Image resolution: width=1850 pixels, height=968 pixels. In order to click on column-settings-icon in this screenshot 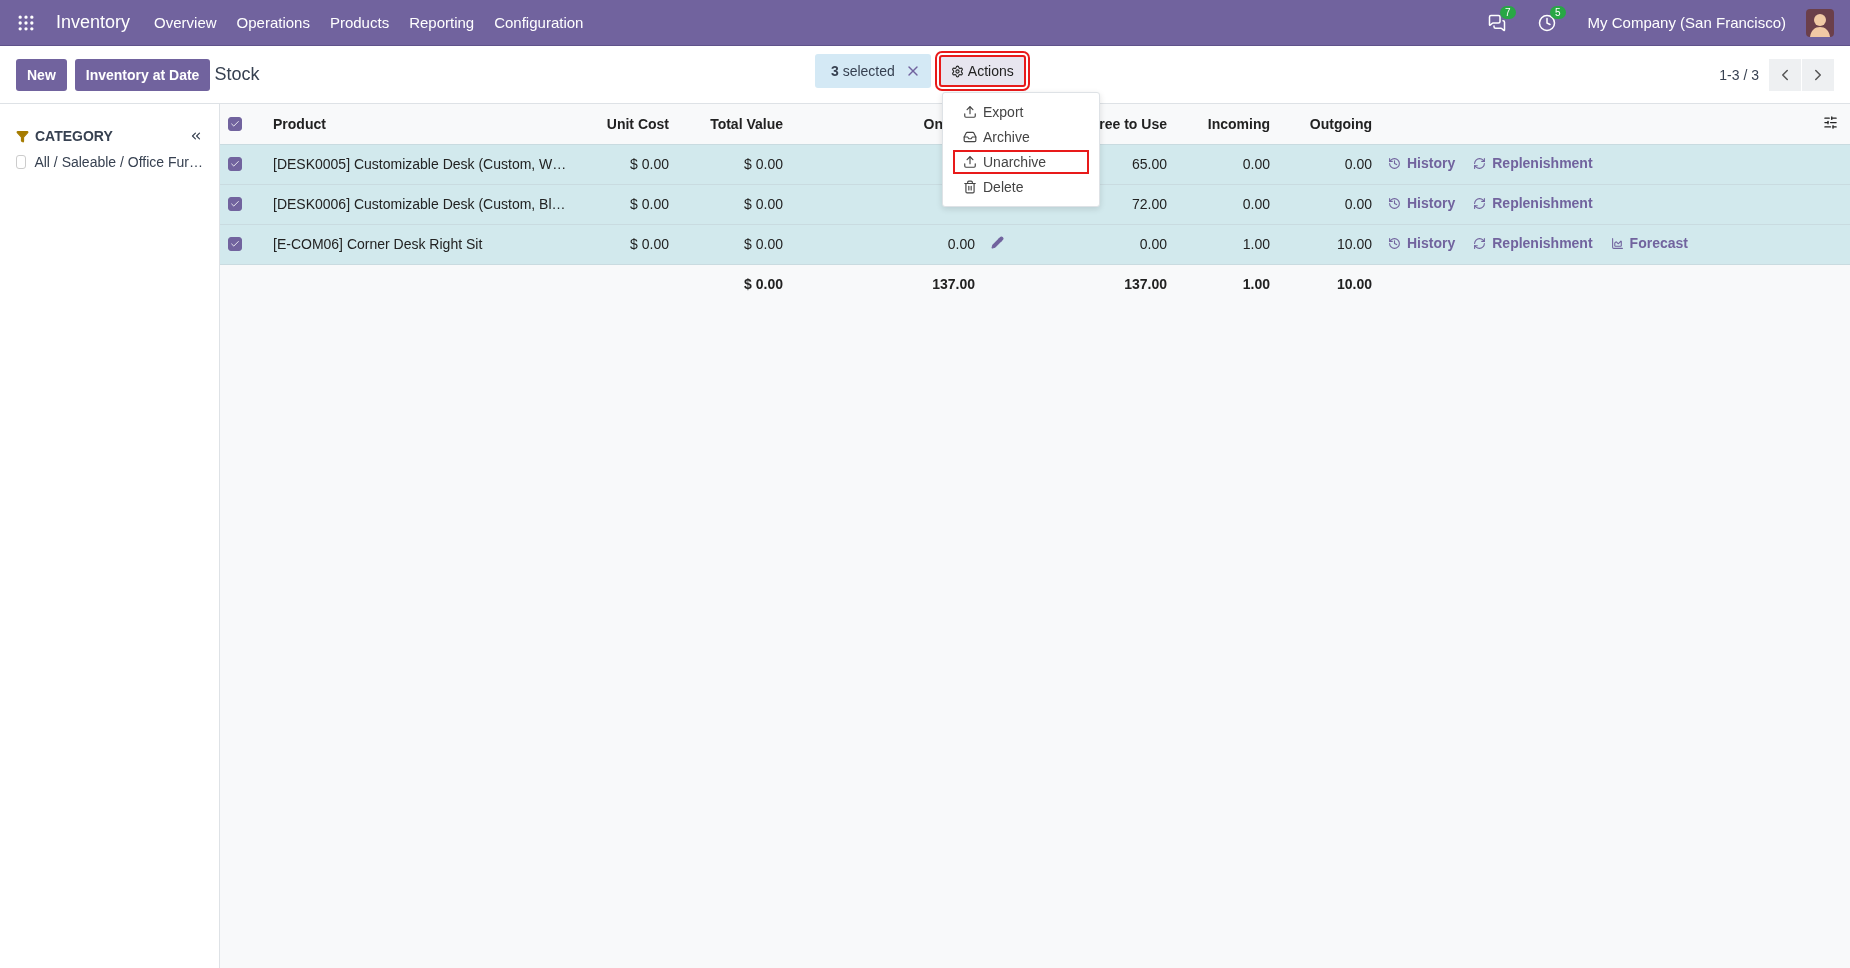, I will do `click(1830, 122)`.